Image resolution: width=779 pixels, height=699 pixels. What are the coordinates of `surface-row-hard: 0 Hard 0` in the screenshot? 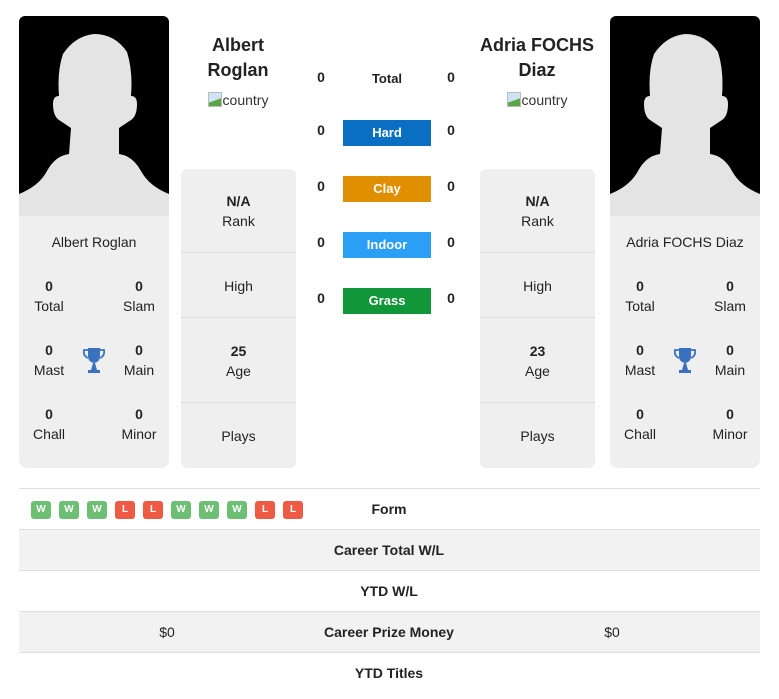 It's located at (386, 133).